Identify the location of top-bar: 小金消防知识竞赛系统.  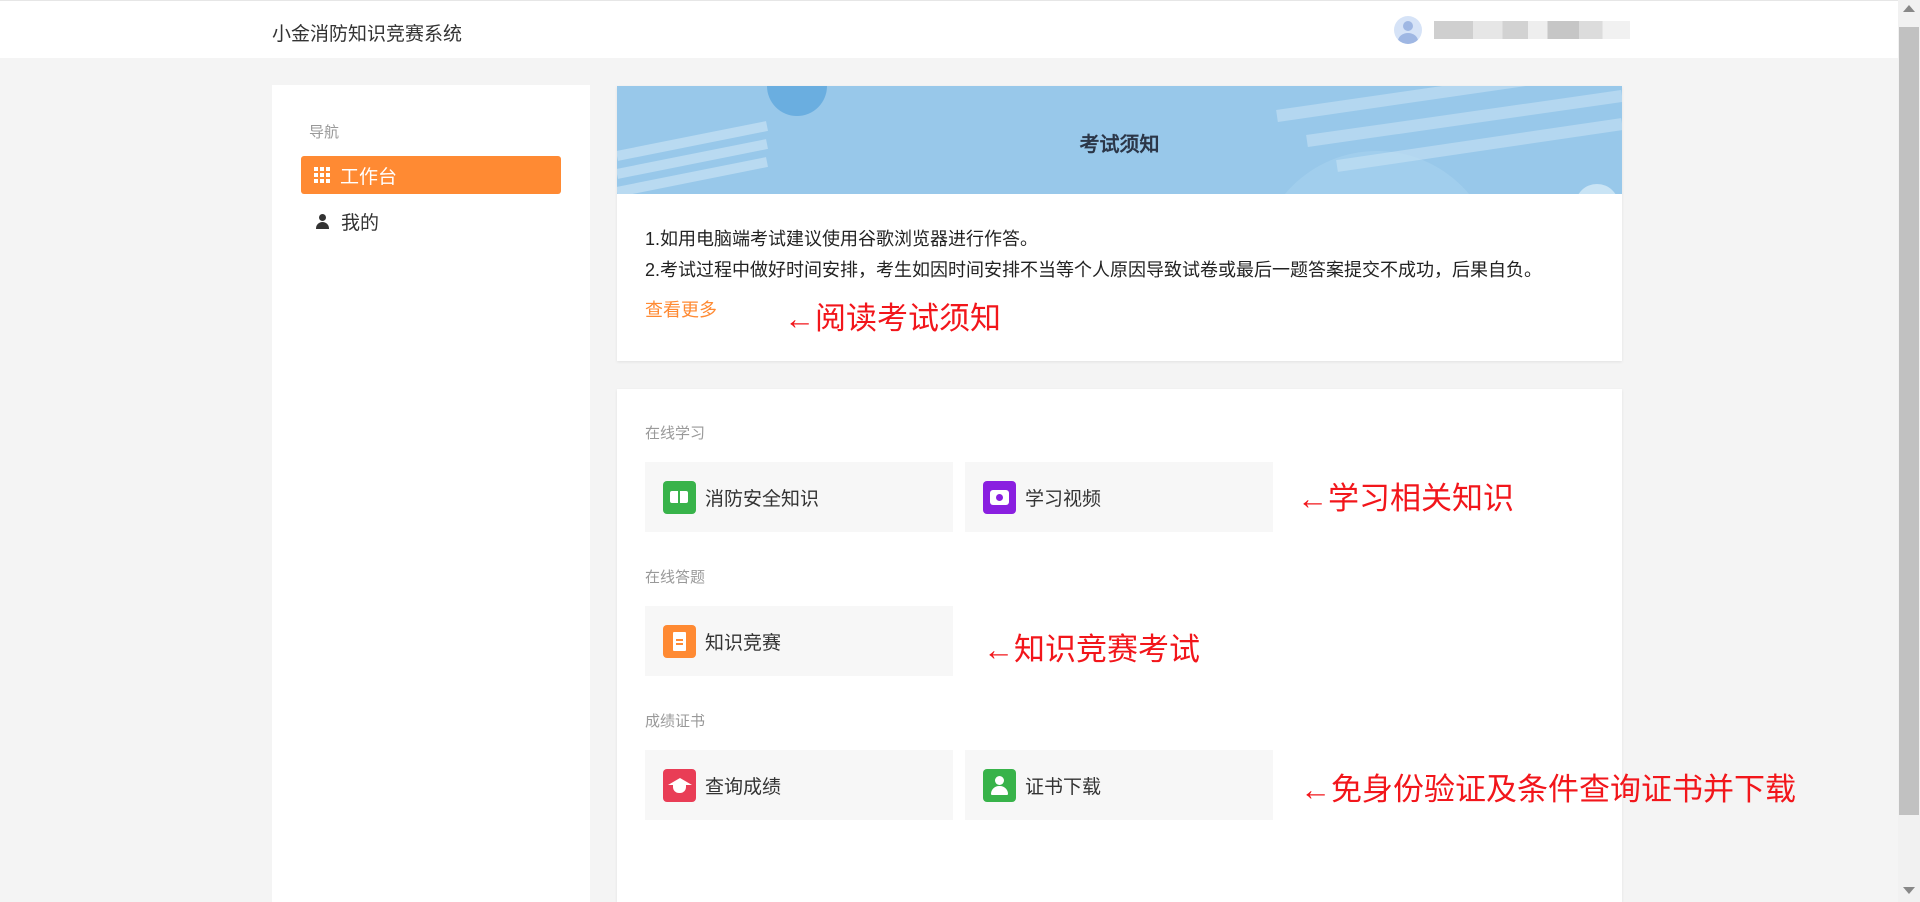
(949, 29).